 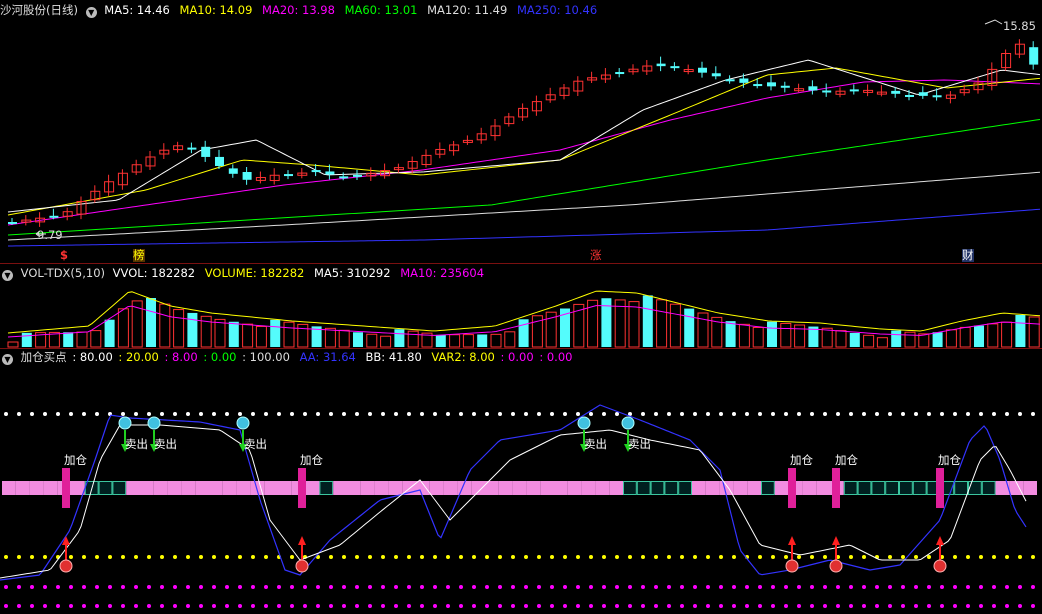 What do you see at coordinates (968, 255) in the screenshot?
I see `event-marker-finance: 财` at bounding box center [968, 255].